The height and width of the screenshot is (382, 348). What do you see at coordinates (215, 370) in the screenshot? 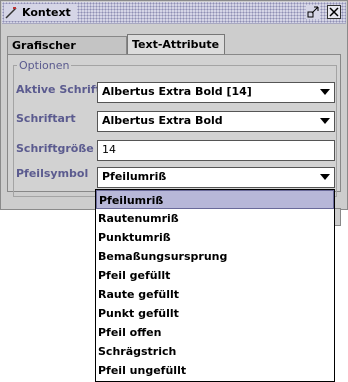
I see `dropdown-option: Pfeil ungefüllt` at bounding box center [215, 370].